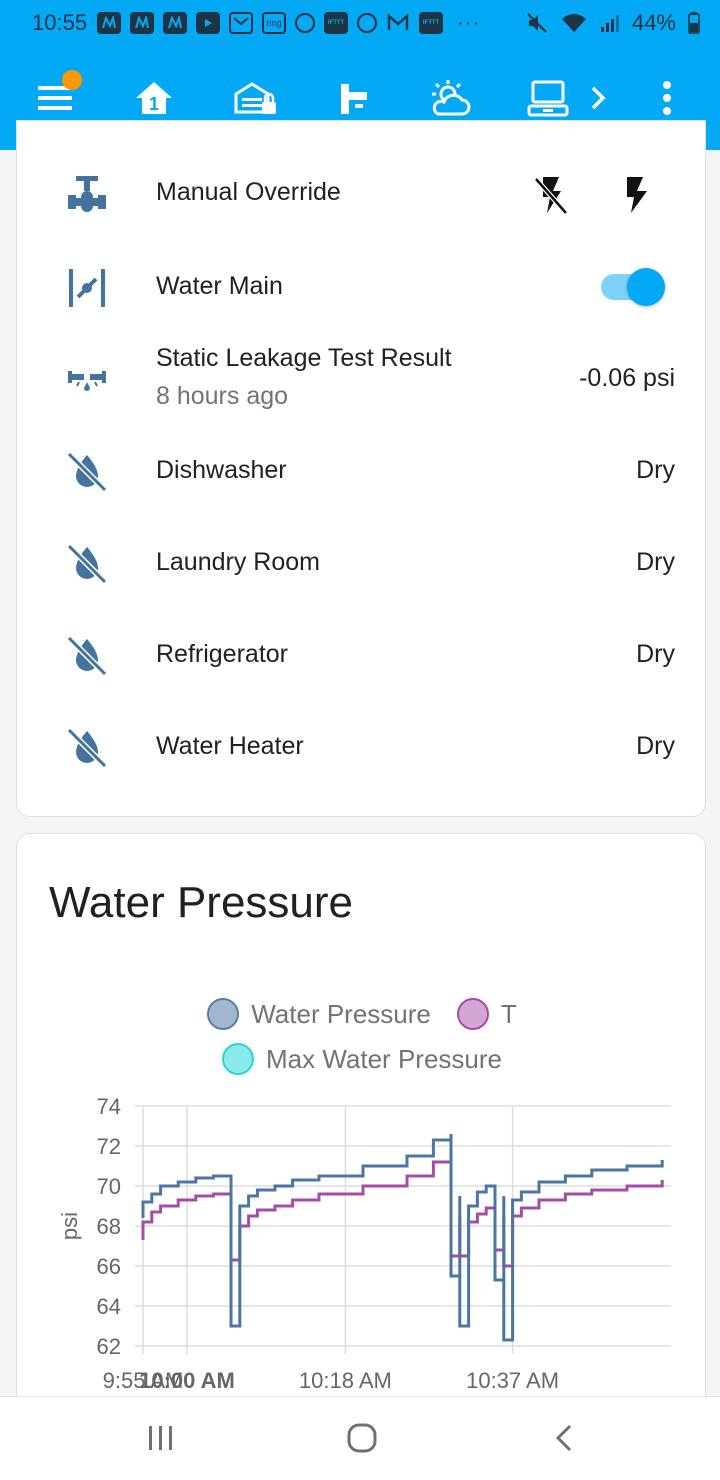  I want to click on more-notifications-icon: ···, so click(469, 22).